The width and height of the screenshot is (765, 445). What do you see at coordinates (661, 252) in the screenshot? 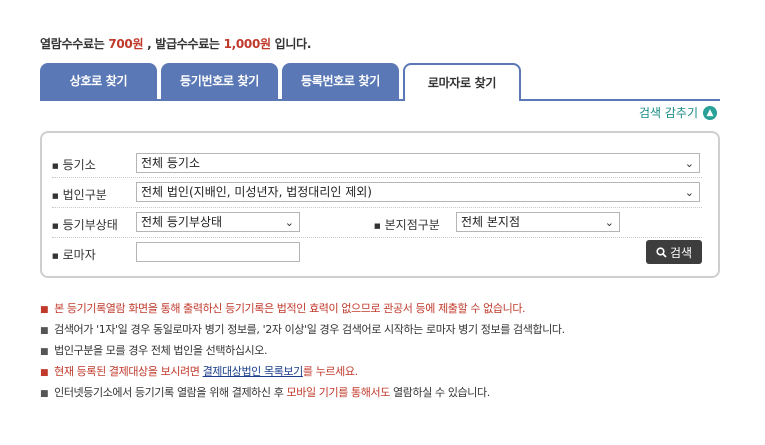
I see `search-icon` at bounding box center [661, 252].